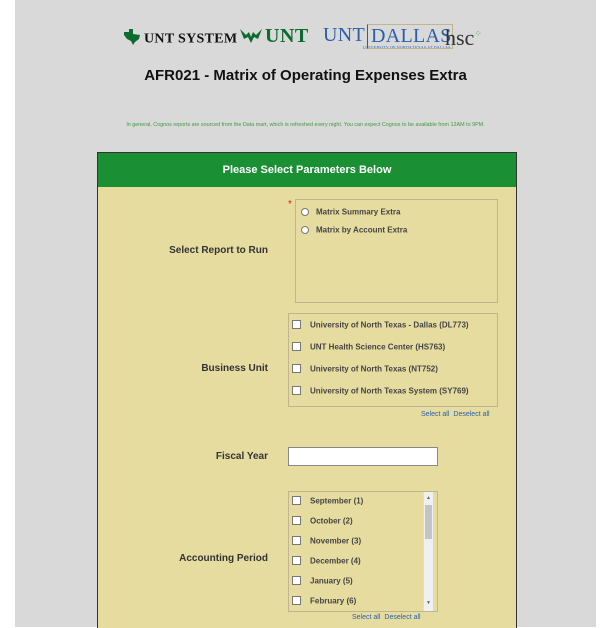  What do you see at coordinates (428, 551) in the screenshot?
I see `listbox-scrollbar: ▲ ▼` at bounding box center [428, 551].